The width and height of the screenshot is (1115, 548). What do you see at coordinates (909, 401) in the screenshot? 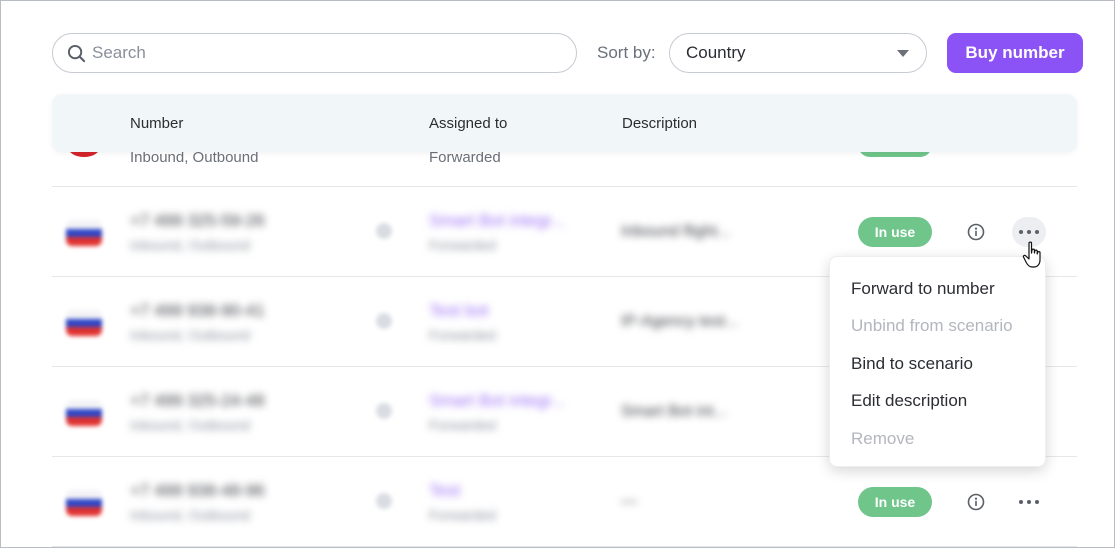
I see `menu-item-edit-description: Edit description` at bounding box center [909, 401].